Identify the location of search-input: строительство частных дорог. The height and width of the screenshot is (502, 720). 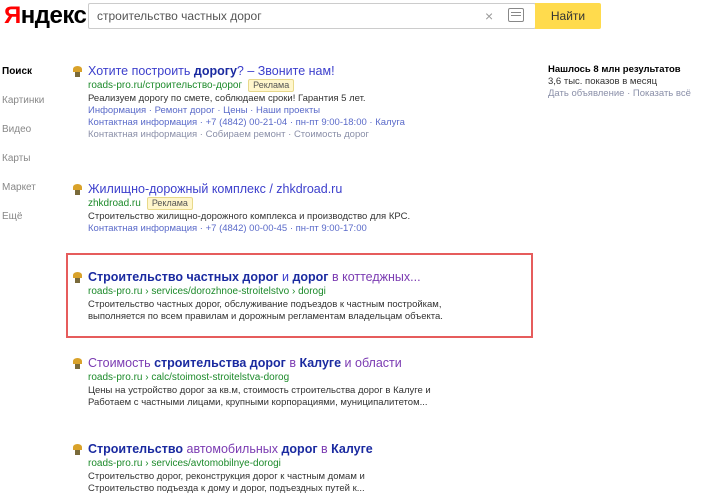
(179, 16).